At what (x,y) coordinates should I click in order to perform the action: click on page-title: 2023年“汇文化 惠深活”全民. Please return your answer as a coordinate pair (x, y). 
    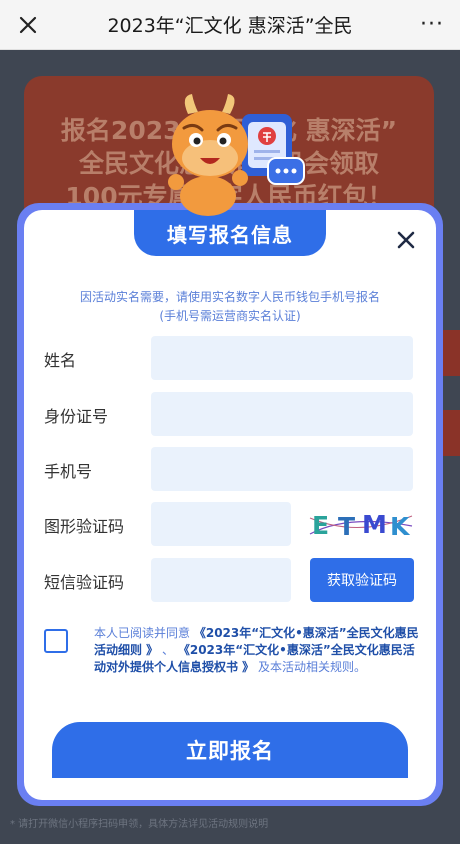
    Looking at the image, I should click on (230, 26).